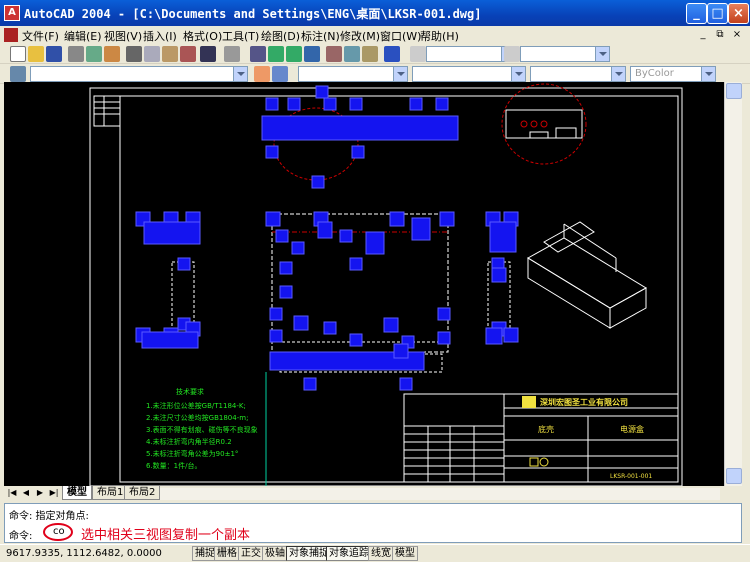 The width and height of the screenshot is (750, 562). What do you see at coordinates (192, 453) in the screenshot?
I see `tech-req-line: 5.未标注折弯角公差为90±1°` at bounding box center [192, 453].